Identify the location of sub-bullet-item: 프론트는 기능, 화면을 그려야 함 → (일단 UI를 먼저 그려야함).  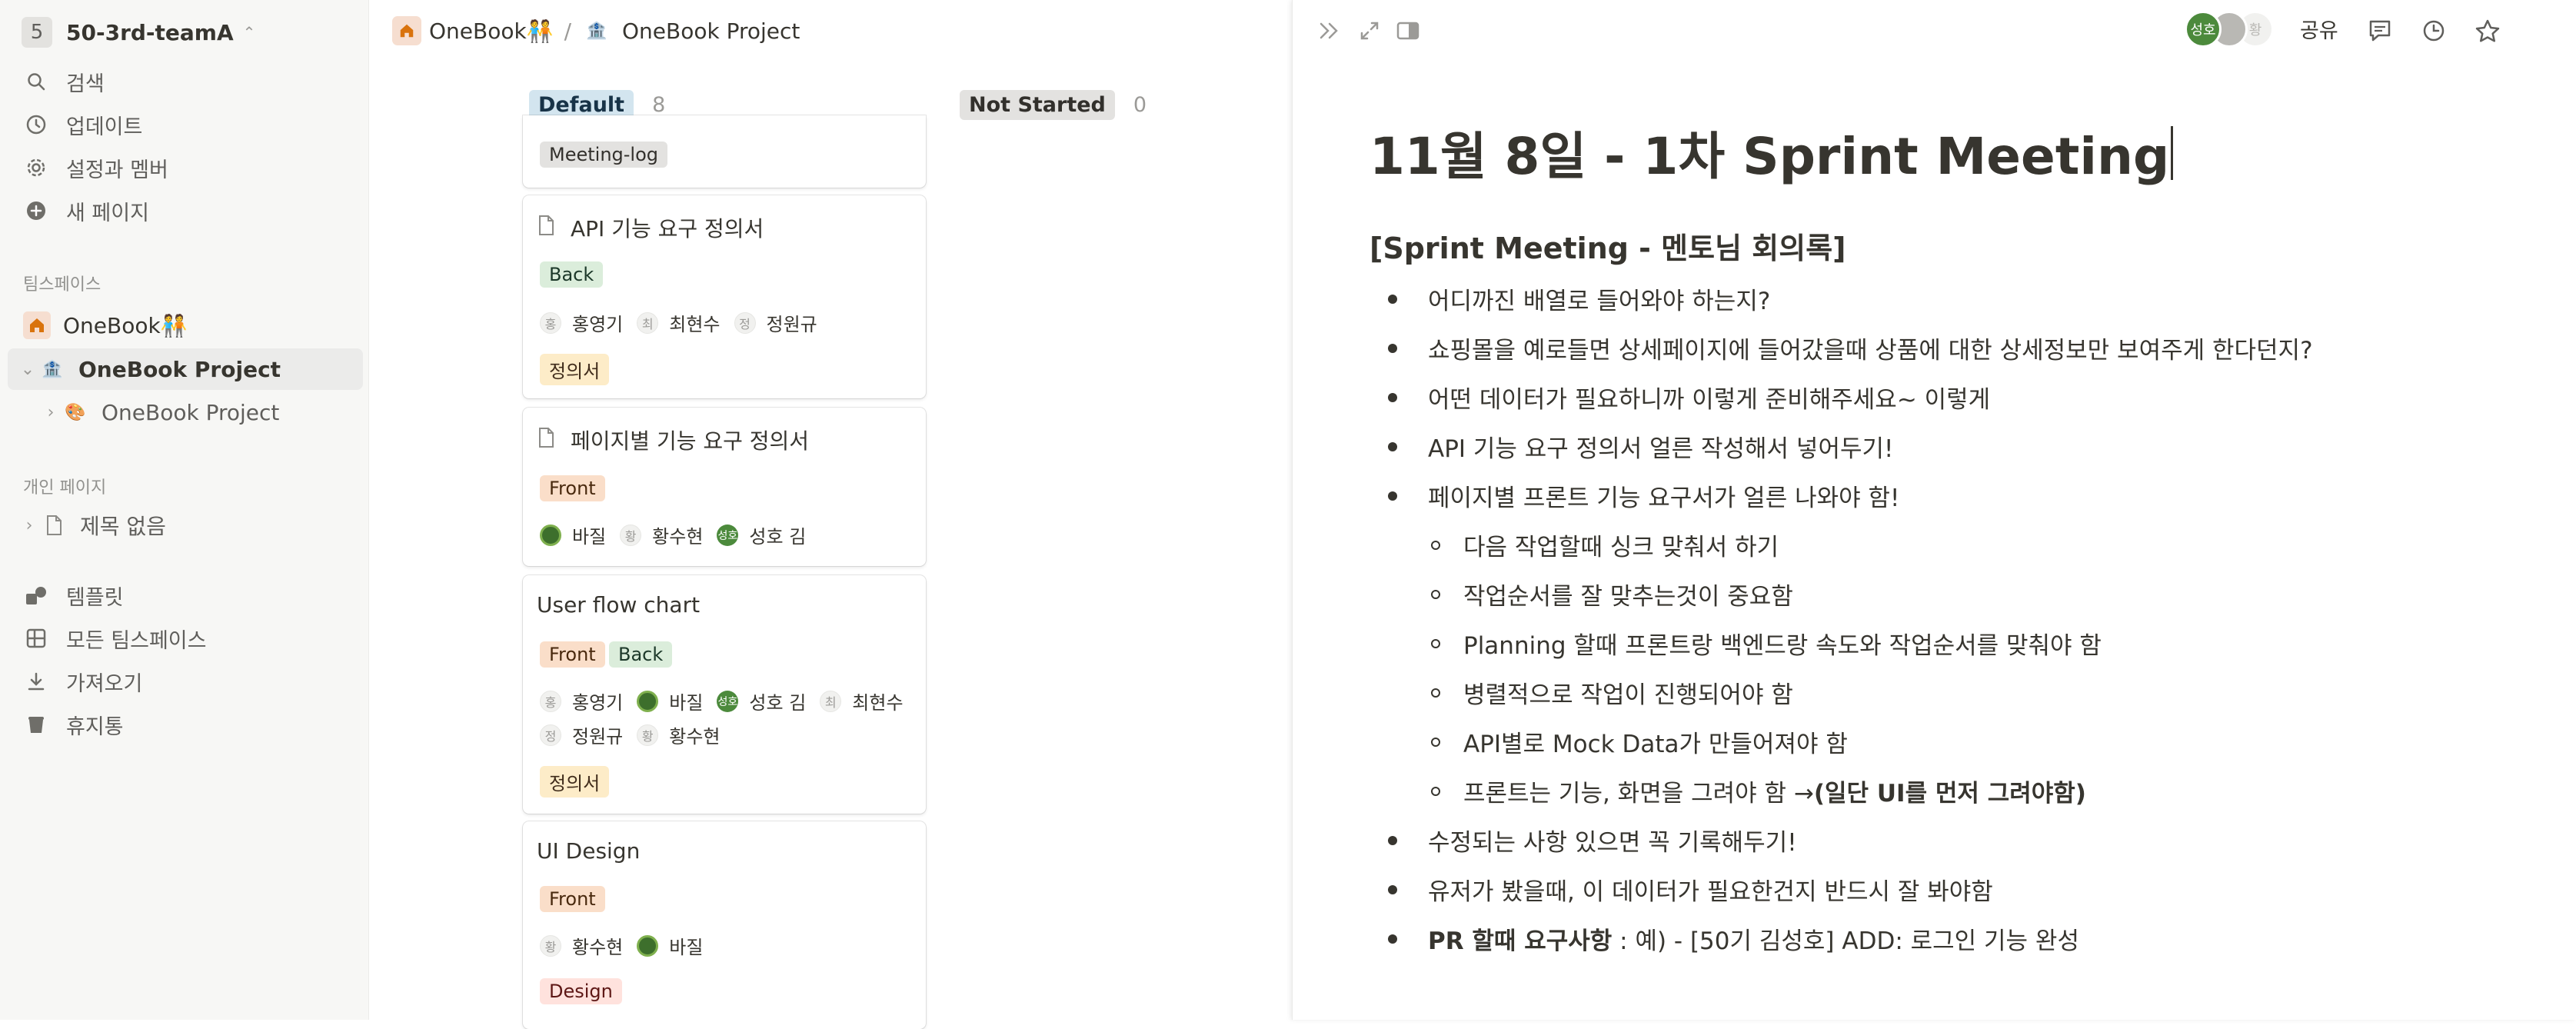
(1759, 791).